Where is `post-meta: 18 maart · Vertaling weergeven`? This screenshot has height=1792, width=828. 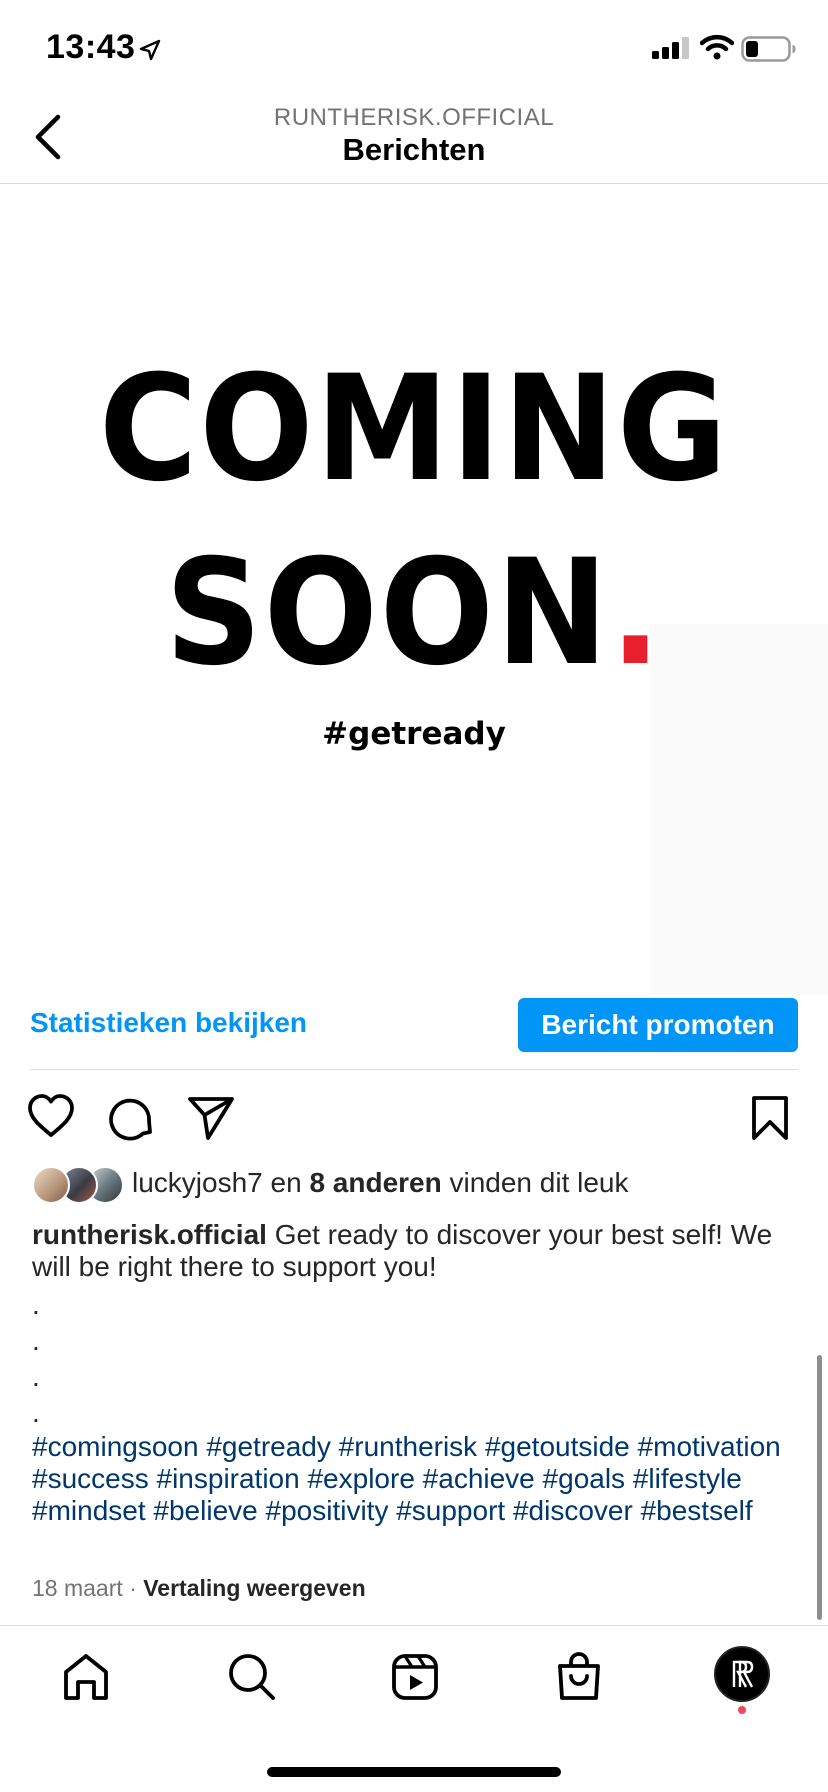 post-meta: 18 maart · Vertaling weergeven is located at coordinates (199, 1588).